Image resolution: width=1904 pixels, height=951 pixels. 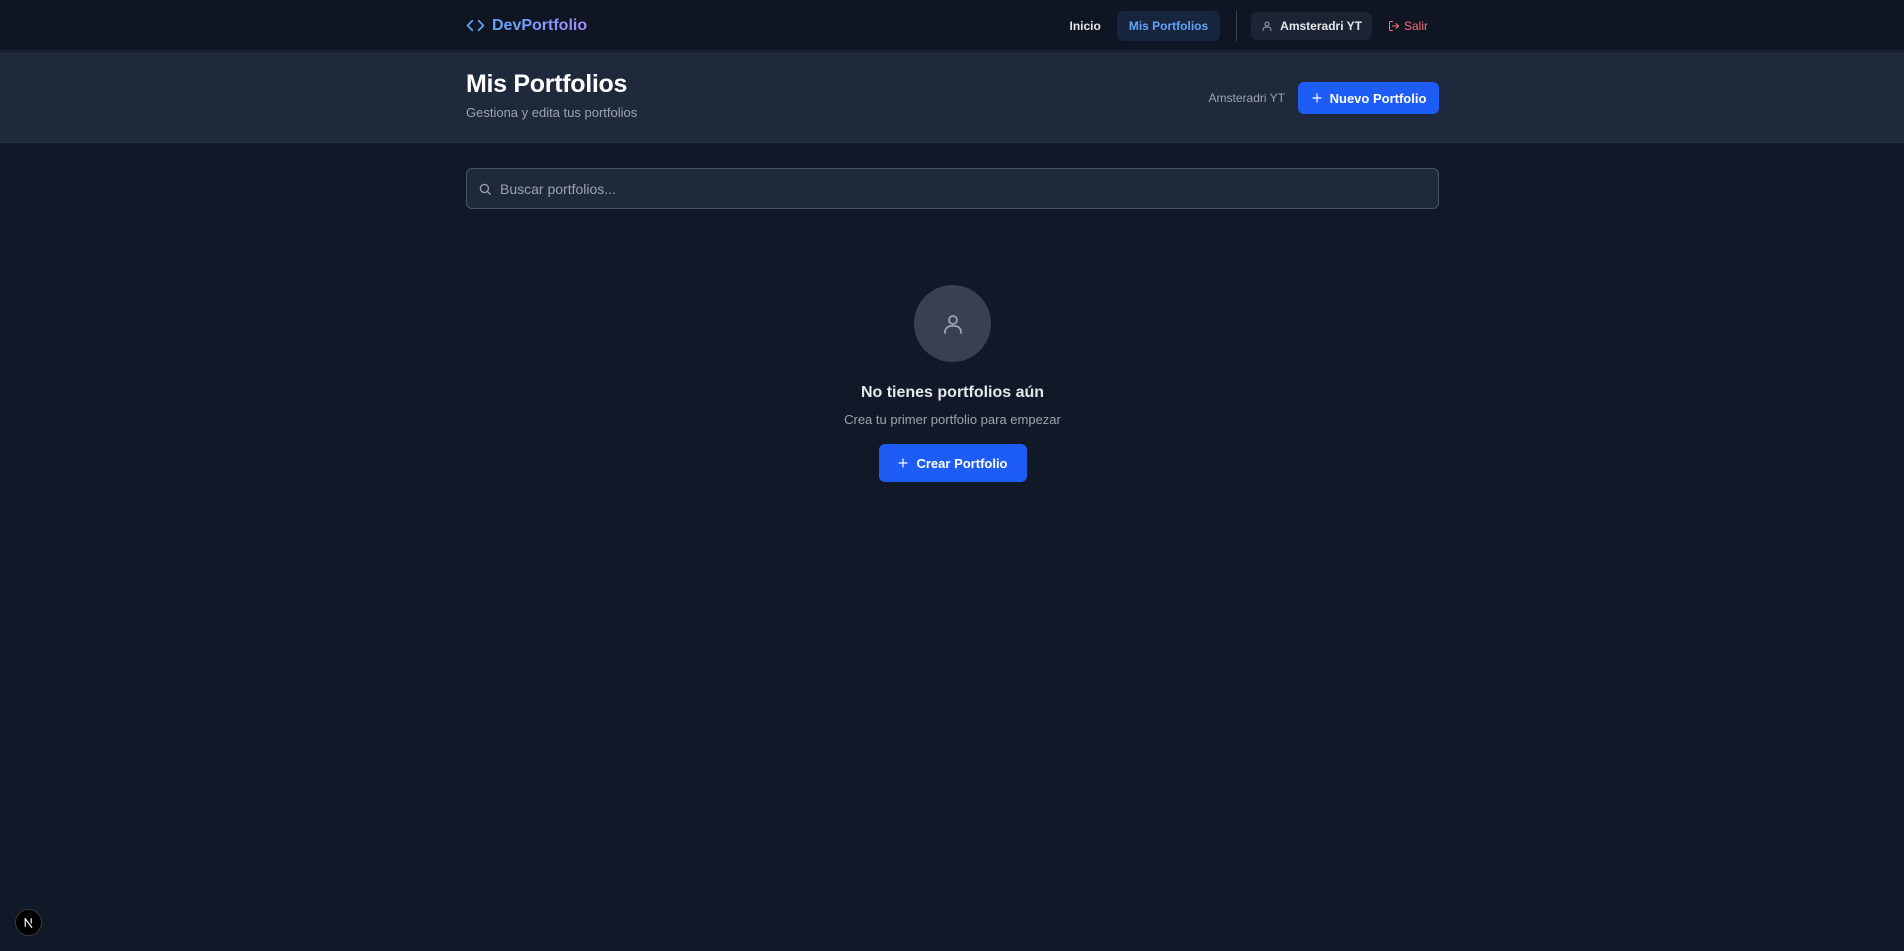 I want to click on page-subtitle: Gestiona y edita tus portfolios, so click(x=552, y=112).